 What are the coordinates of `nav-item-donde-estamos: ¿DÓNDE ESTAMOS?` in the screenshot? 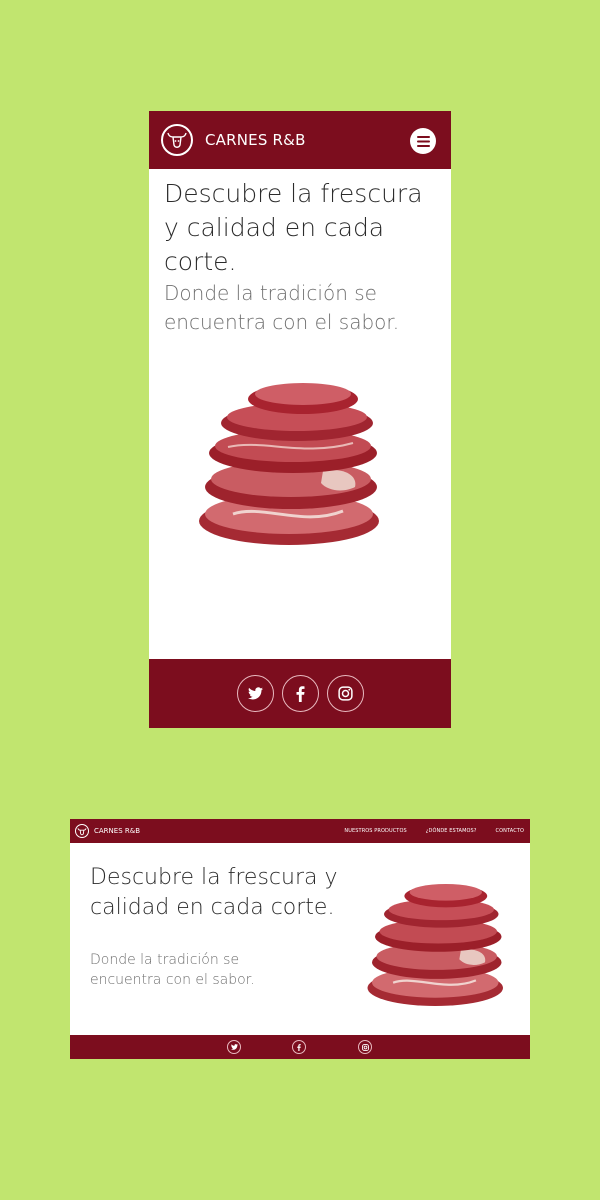 It's located at (451, 831).